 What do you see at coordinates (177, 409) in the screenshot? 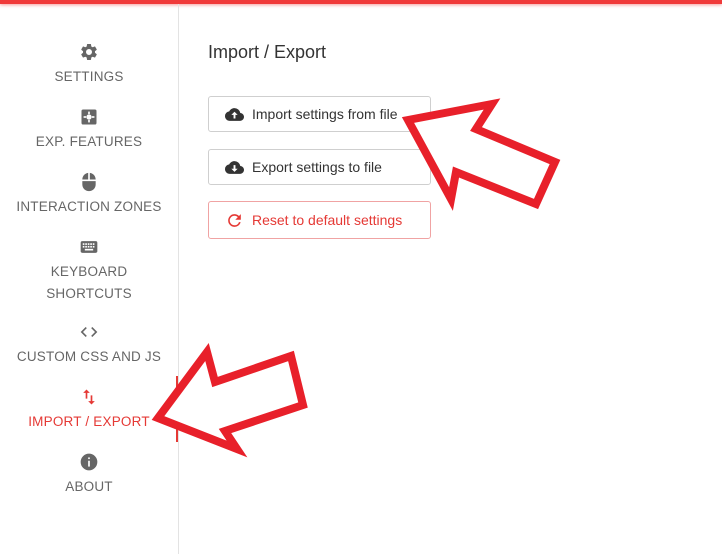
I see `active-indicator` at bounding box center [177, 409].